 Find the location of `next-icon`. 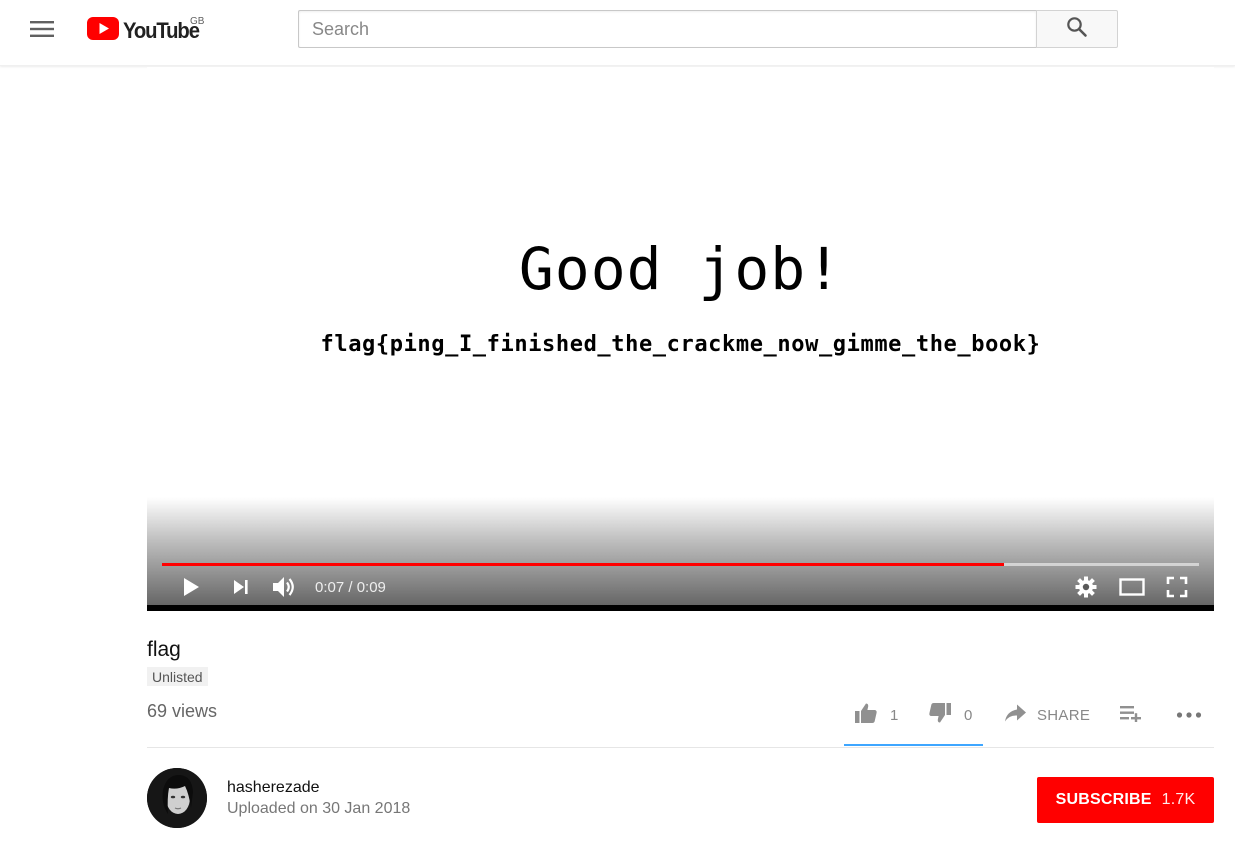

next-icon is located at coordinates (241, 589).